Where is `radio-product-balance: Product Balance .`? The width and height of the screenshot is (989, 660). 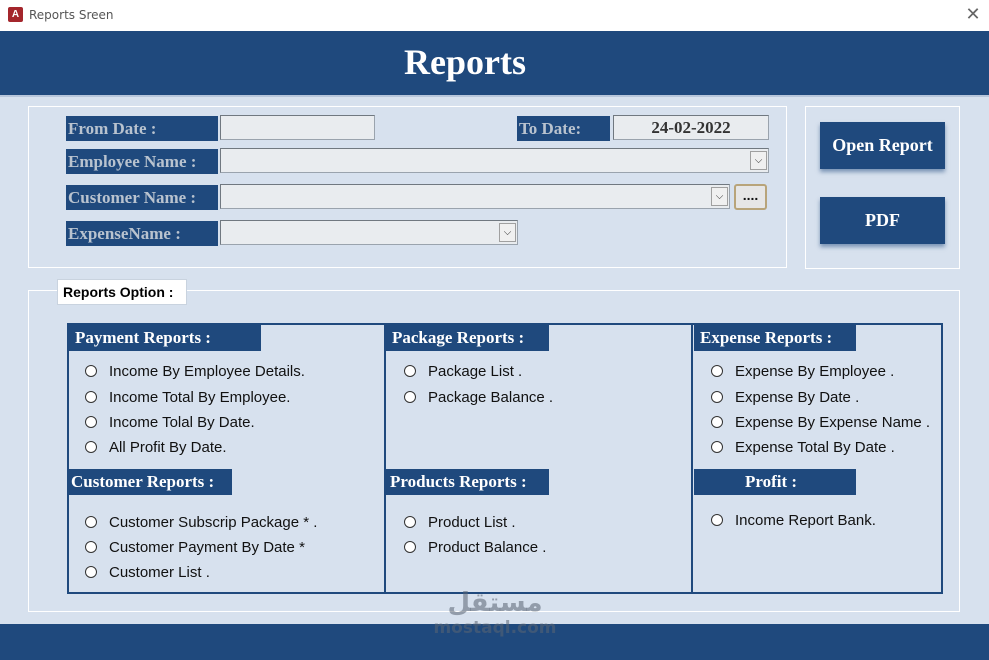
radio-product-balance: Product Balance . is located at coordinates (475, 547).